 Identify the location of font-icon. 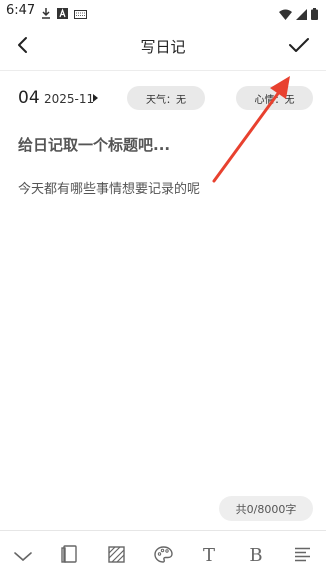
(62, 13).